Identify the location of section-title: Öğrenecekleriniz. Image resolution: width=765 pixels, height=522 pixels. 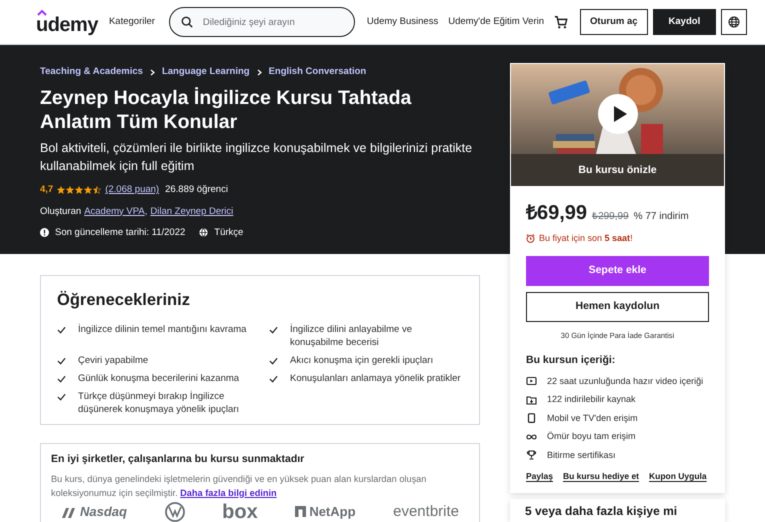
(124, 300).